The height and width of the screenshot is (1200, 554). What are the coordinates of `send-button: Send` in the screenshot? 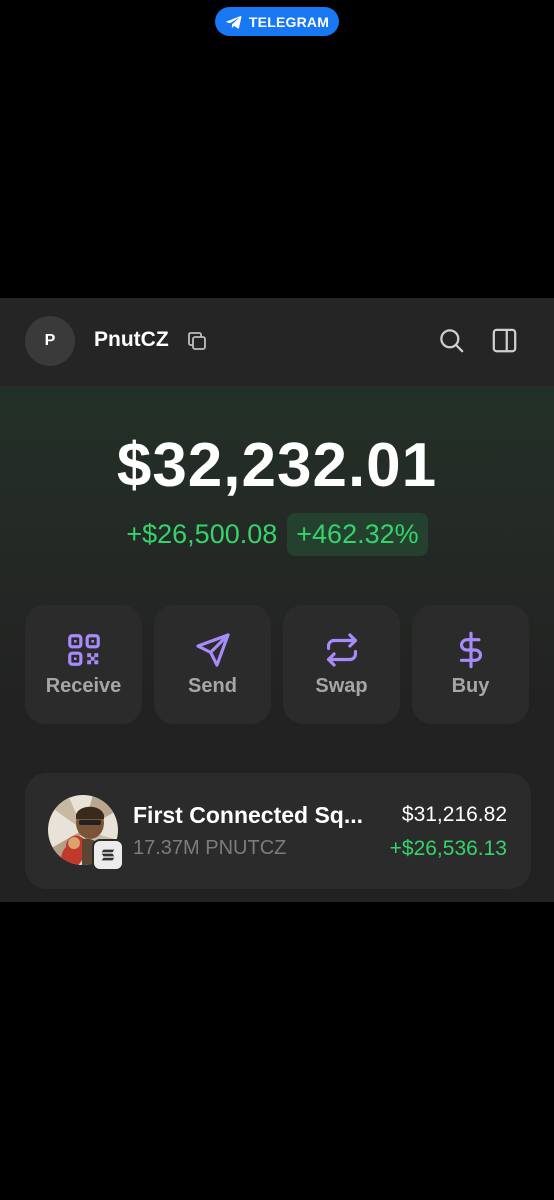 It's located at (212, 664).